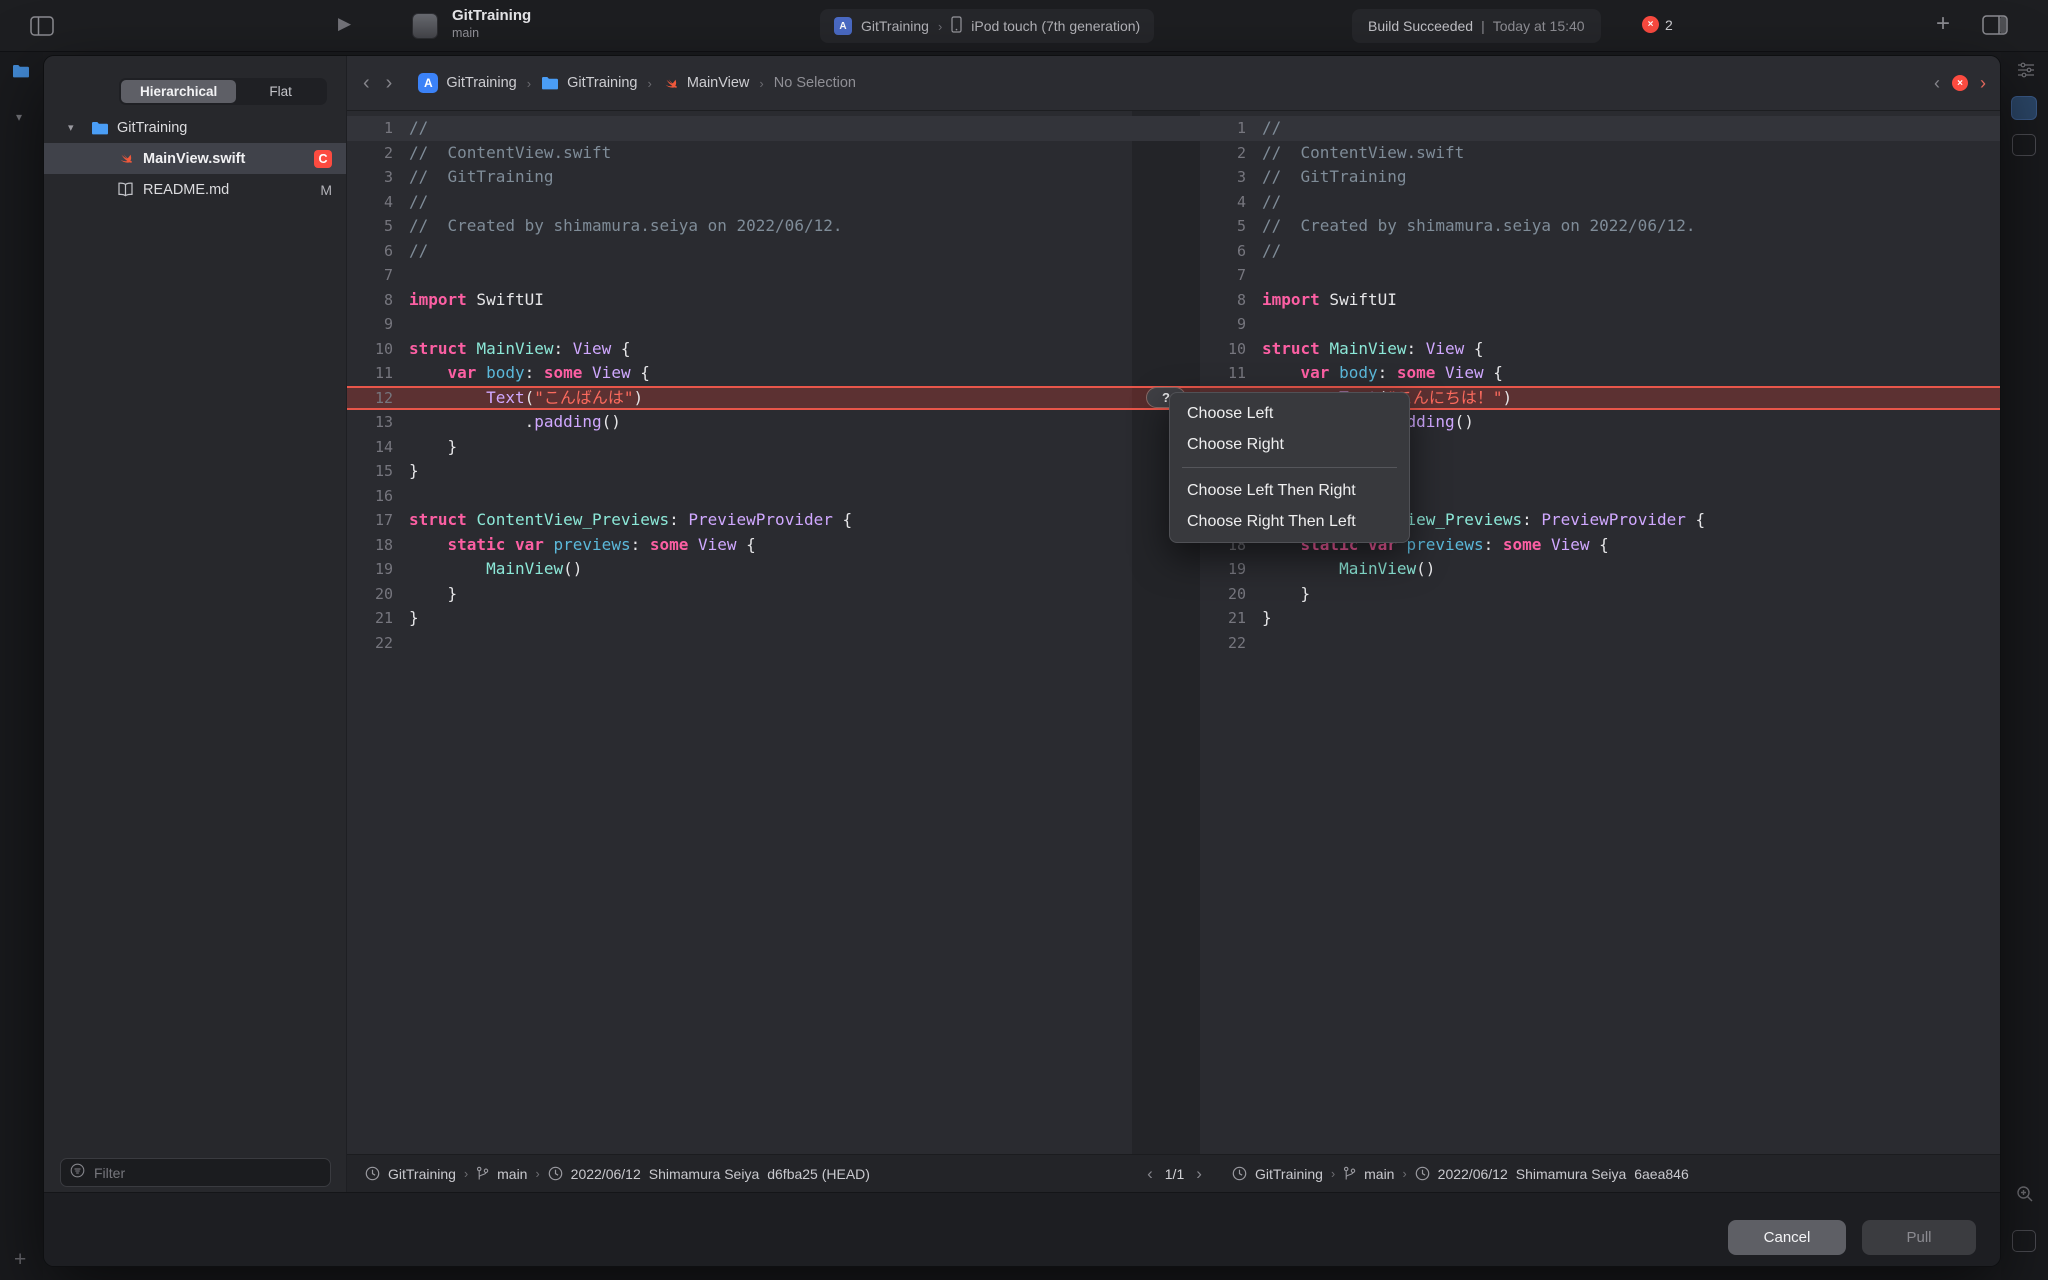  I want to click on line-number: 15, so click(383, 471).